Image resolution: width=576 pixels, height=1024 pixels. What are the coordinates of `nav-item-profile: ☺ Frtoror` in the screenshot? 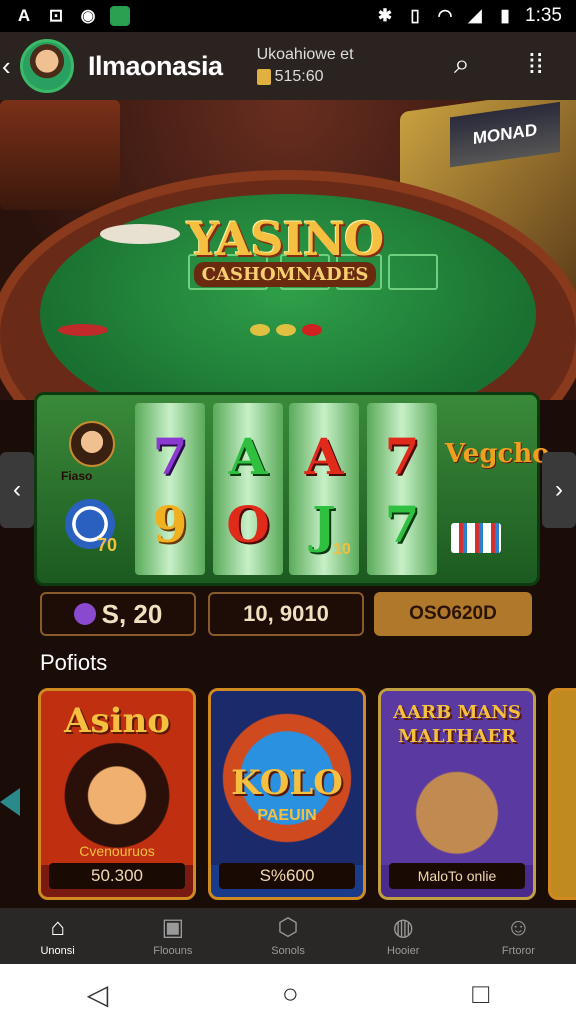 It's located at (518, 936).